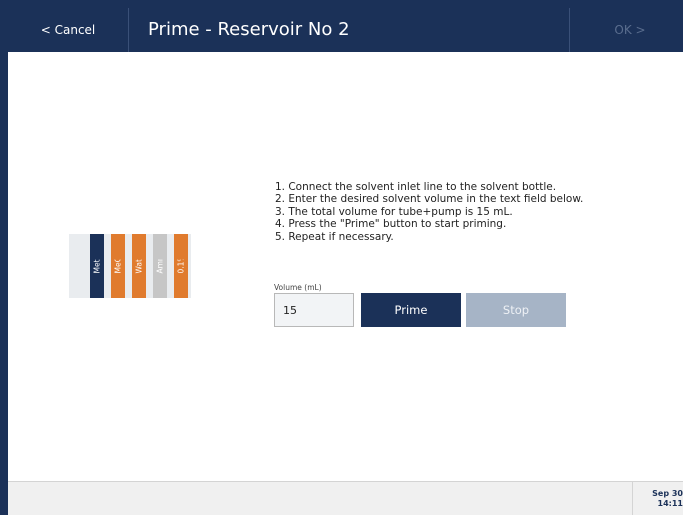 The height and width of the screenshot is (515, 683). Describe the element at coordinates (128, 30) in the screenshot. I see `header-divider` at that location.